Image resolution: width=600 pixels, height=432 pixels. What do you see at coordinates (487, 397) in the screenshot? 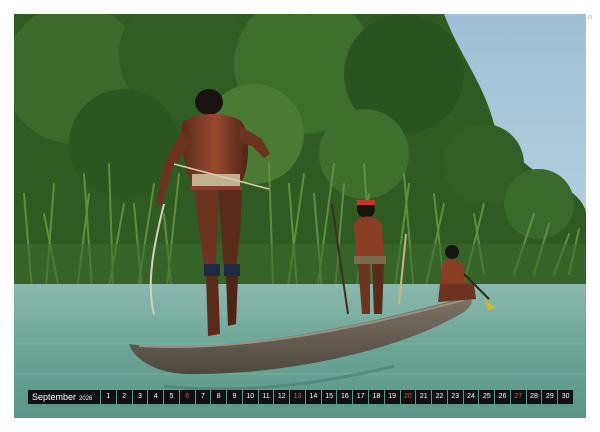
I see `day-cell: 25` at bounding box center [487, 397].